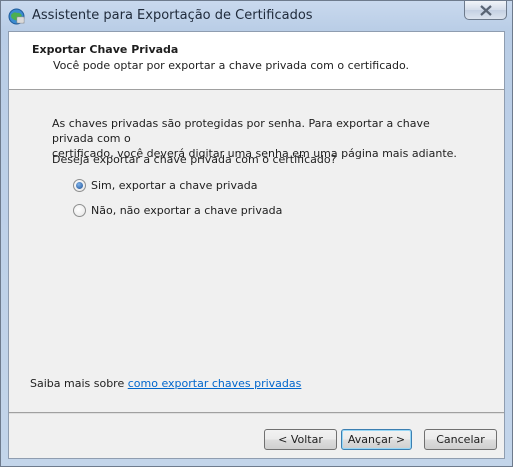  I want to click on radio-button-selected, so click(79, 185).